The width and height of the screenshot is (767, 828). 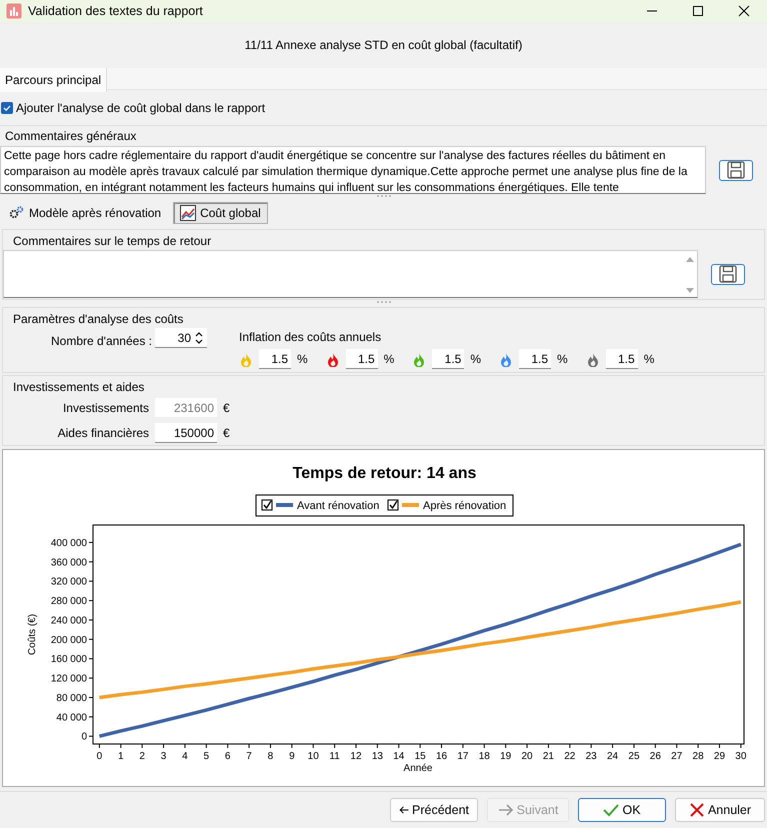 What do you see at coordinates (68, 543) in the screenshot?
I see `y-tick-label: 400 000` at bounding box center [68, 543].